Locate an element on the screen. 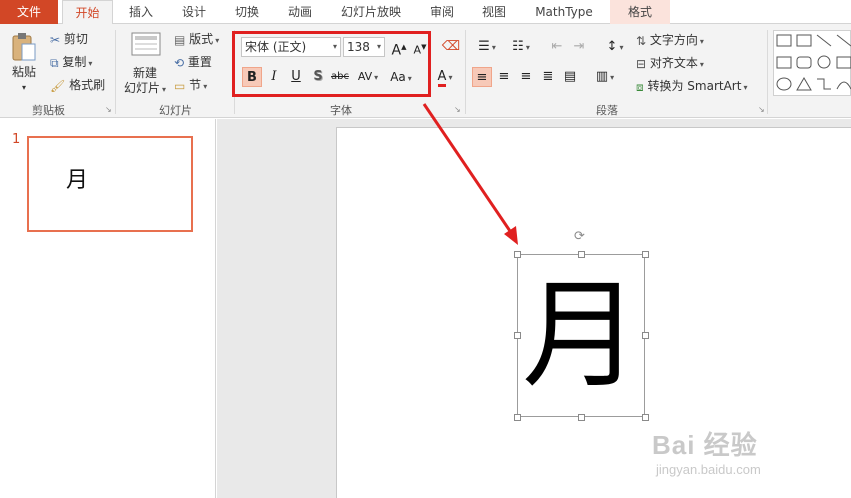 The width and height of the screenshot is (851, 498). watermark-logo: Bai 经验 is located at coordinates (705, 445).